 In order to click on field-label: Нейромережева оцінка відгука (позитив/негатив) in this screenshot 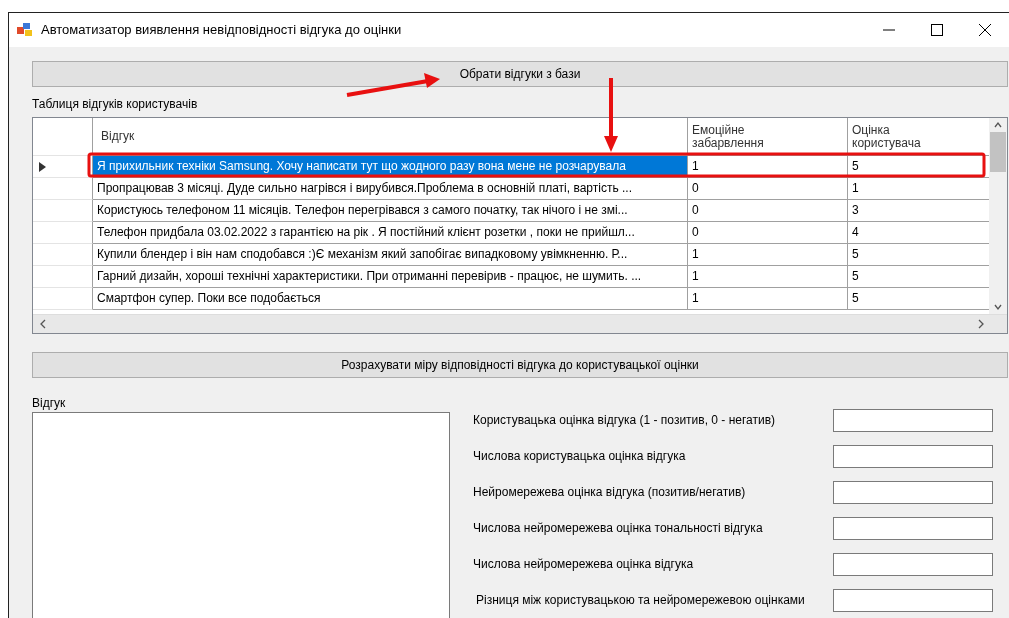, I will do `click(609, 492)`.